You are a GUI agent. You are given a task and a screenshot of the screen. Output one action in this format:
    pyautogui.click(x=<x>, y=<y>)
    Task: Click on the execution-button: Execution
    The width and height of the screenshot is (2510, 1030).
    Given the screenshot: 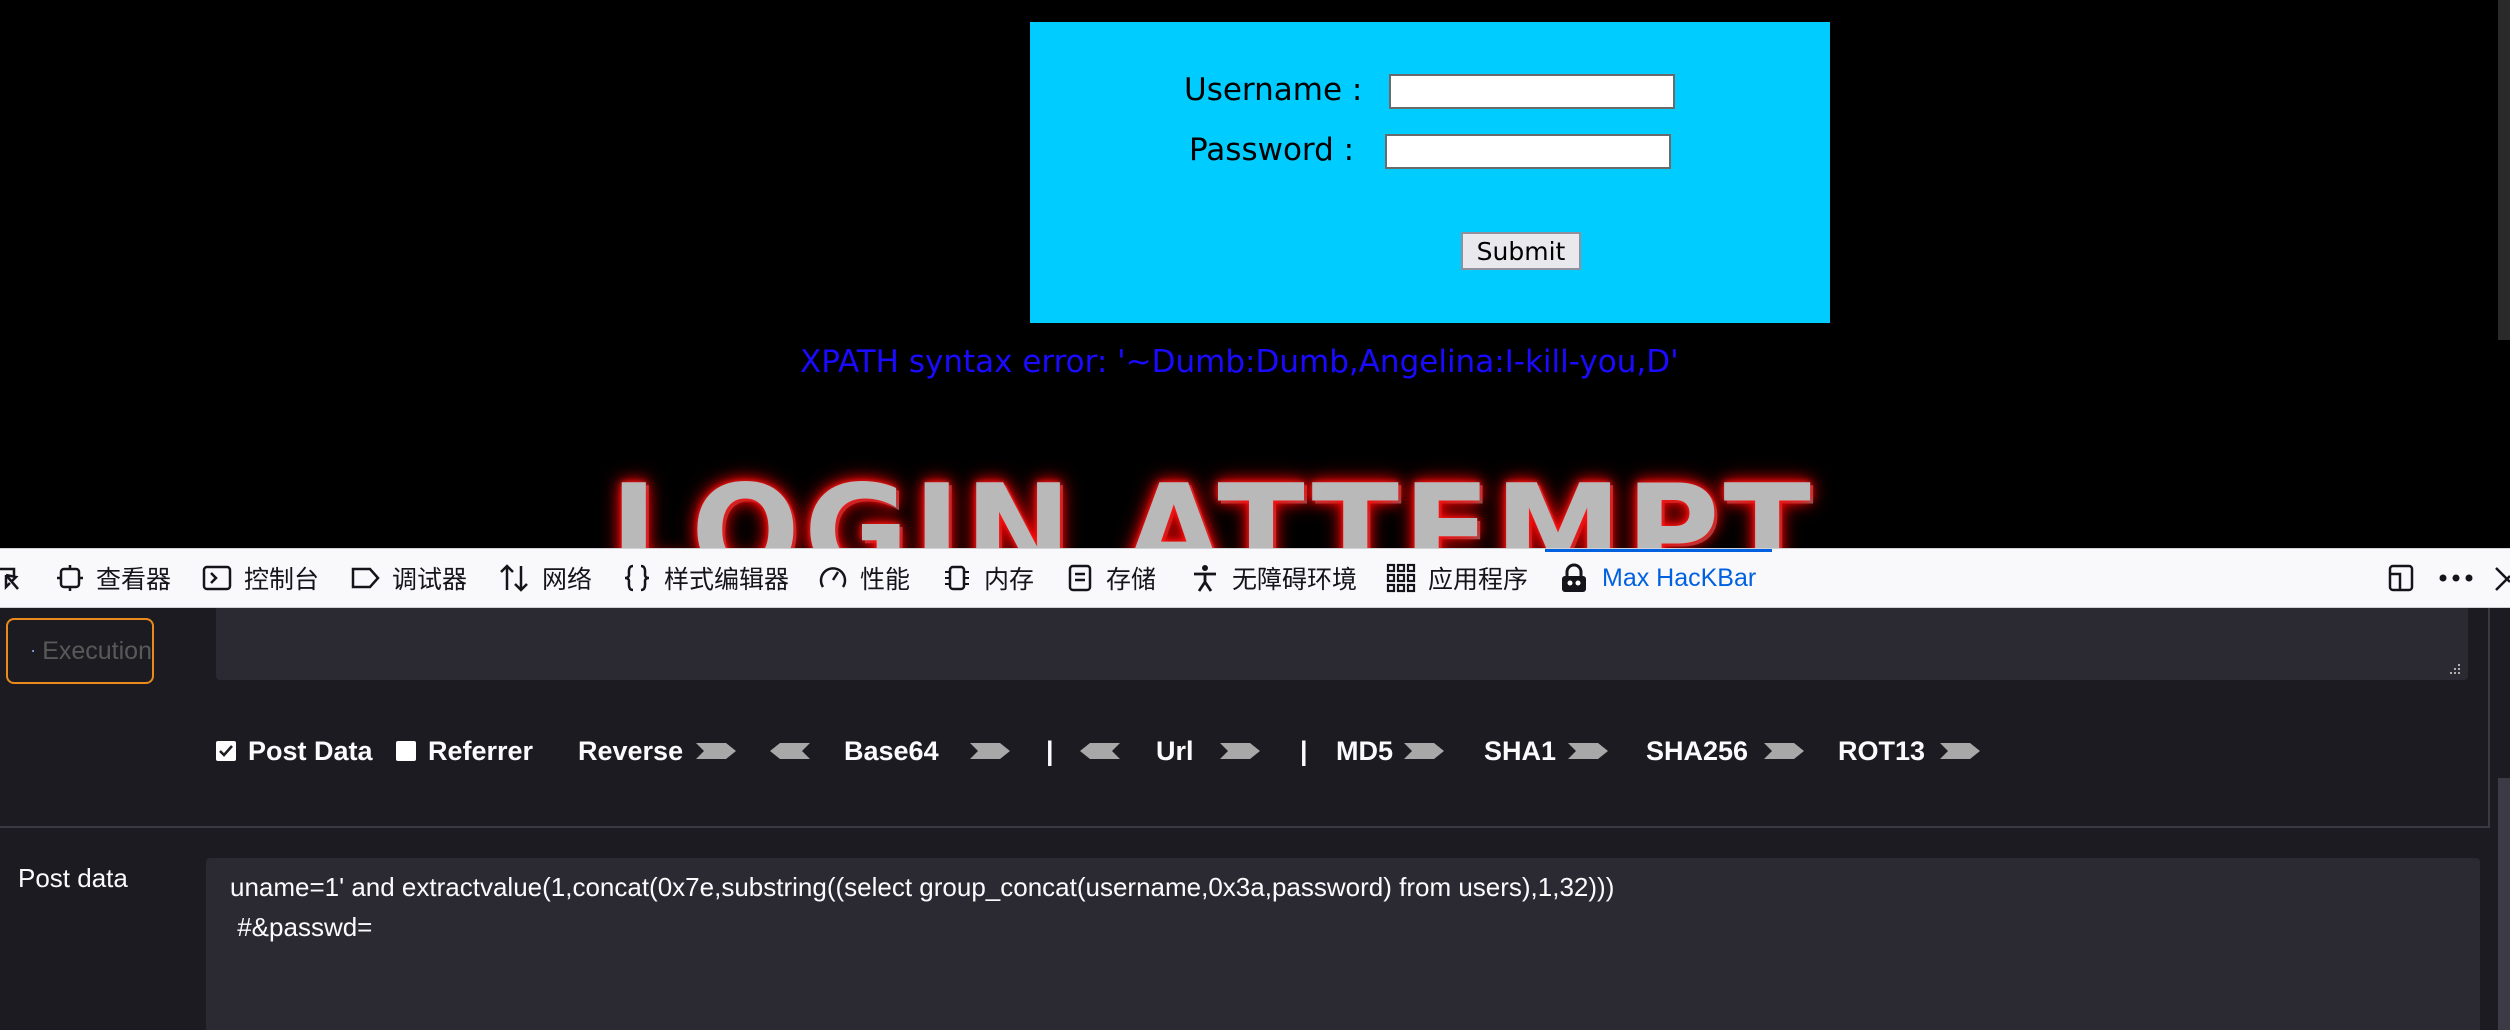 What is the action you would take?
    pyautogui.click(x=80, y=651)
    